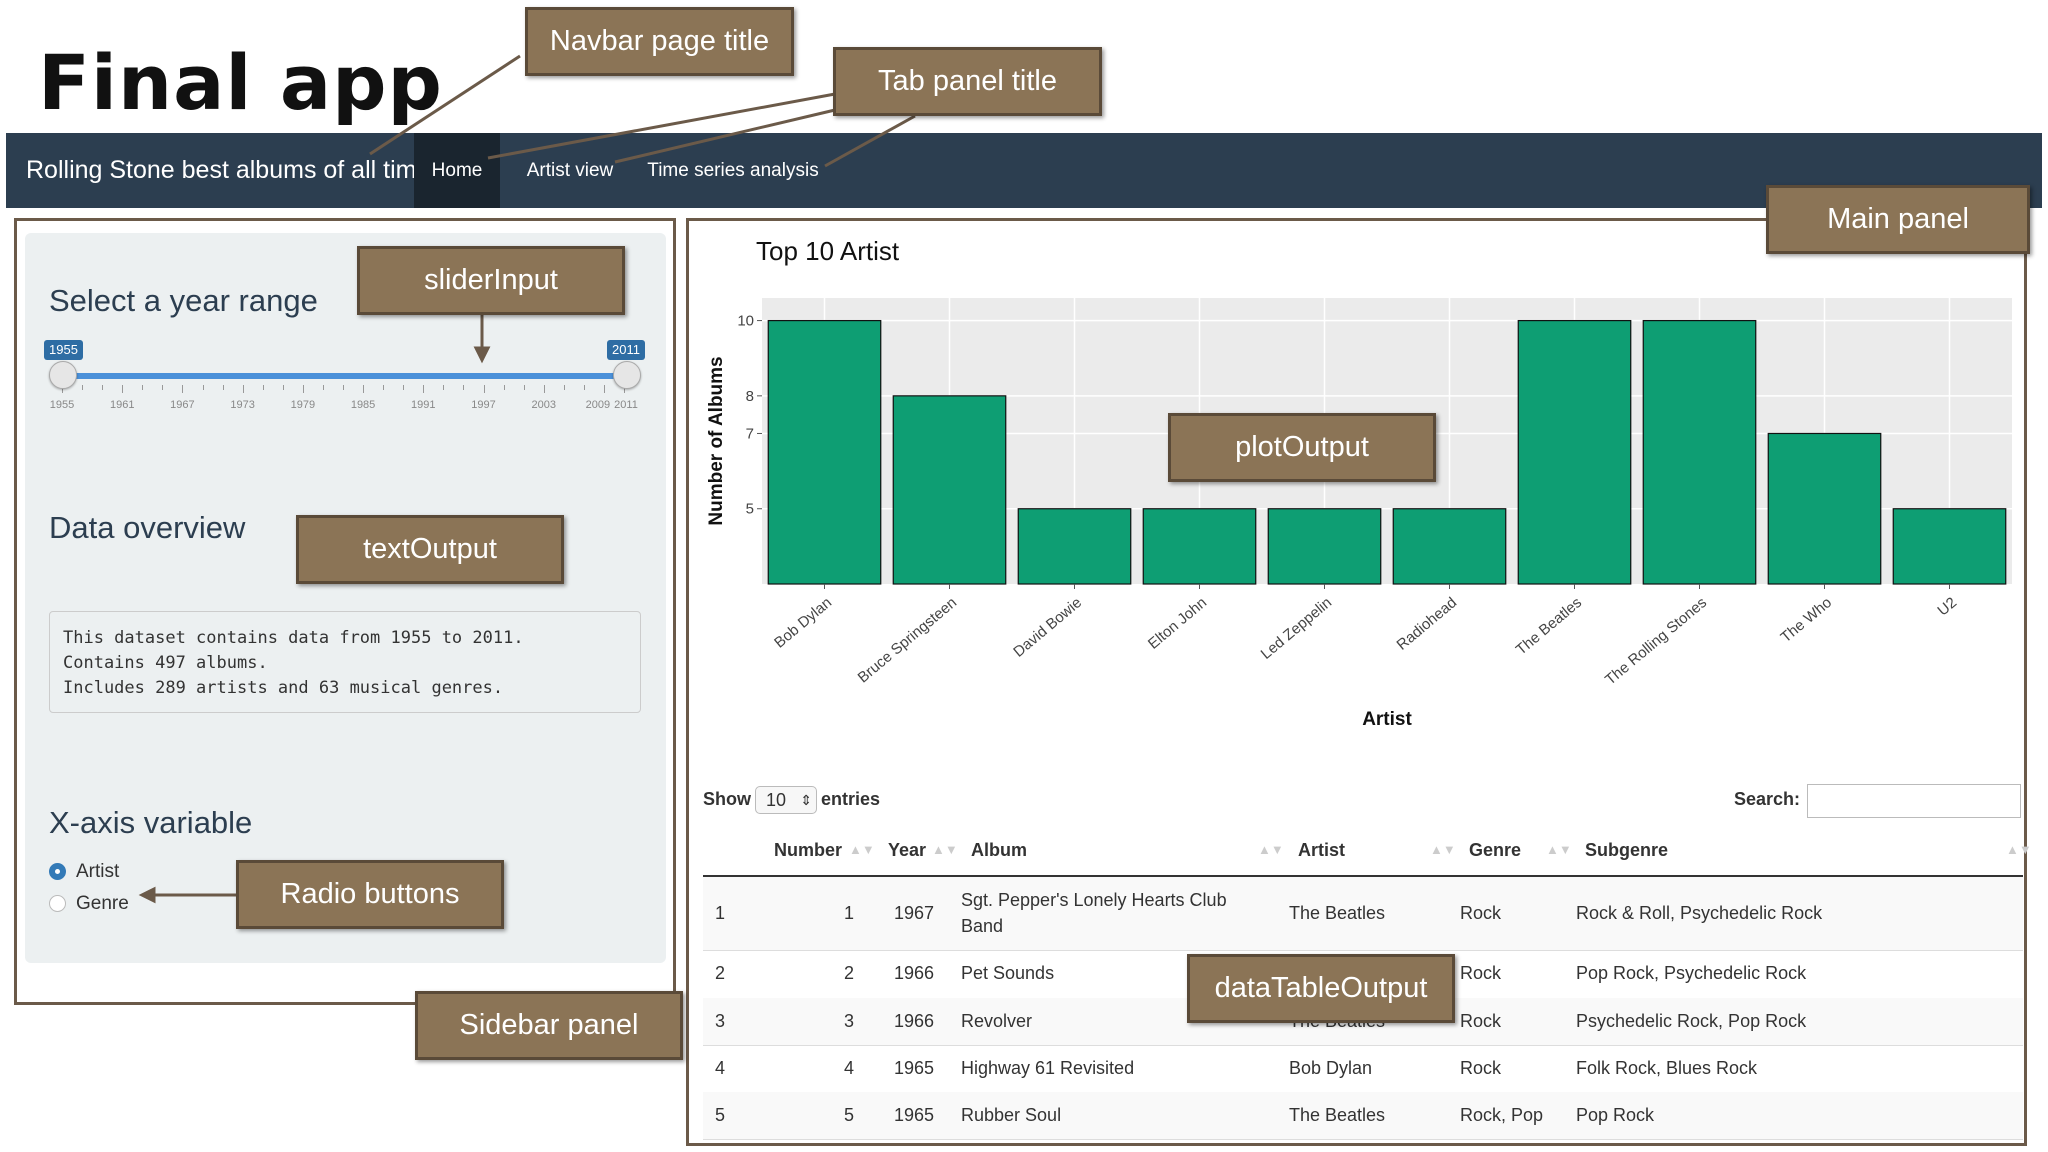  I want to click on annotation-text-output: textOutput, so click(430, 549).